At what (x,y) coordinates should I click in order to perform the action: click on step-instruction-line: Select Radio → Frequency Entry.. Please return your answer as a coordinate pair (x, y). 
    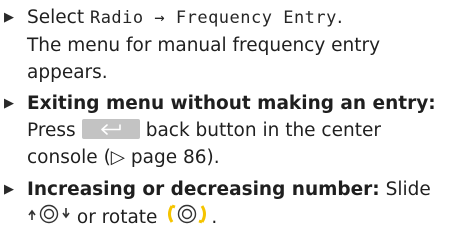
    Looking at the image, I should click on (185, 17).